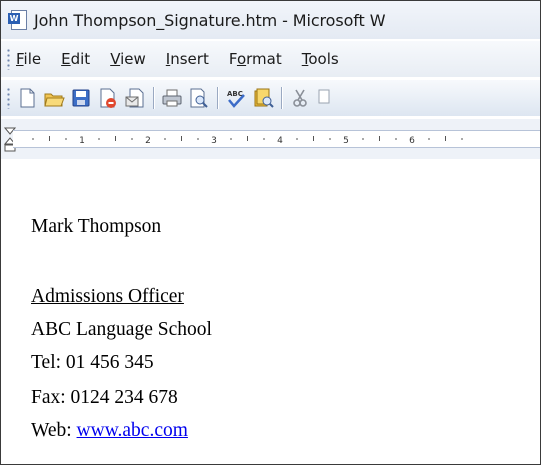 Image resolution: width=541 pixels, height=465 pixels. I want to click on research-icon, so click(263, 98).